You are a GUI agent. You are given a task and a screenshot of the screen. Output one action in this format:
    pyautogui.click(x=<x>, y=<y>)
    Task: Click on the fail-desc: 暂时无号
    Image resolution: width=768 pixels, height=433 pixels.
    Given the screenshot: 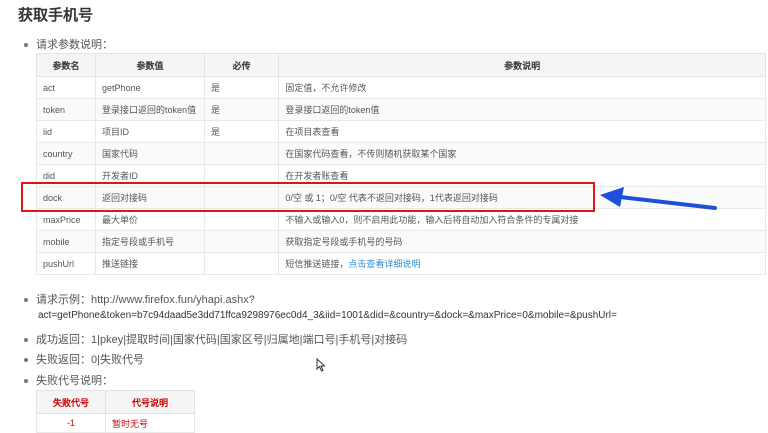 What is the action you would take?
    pyautogui.click(x=150, y=423)
    